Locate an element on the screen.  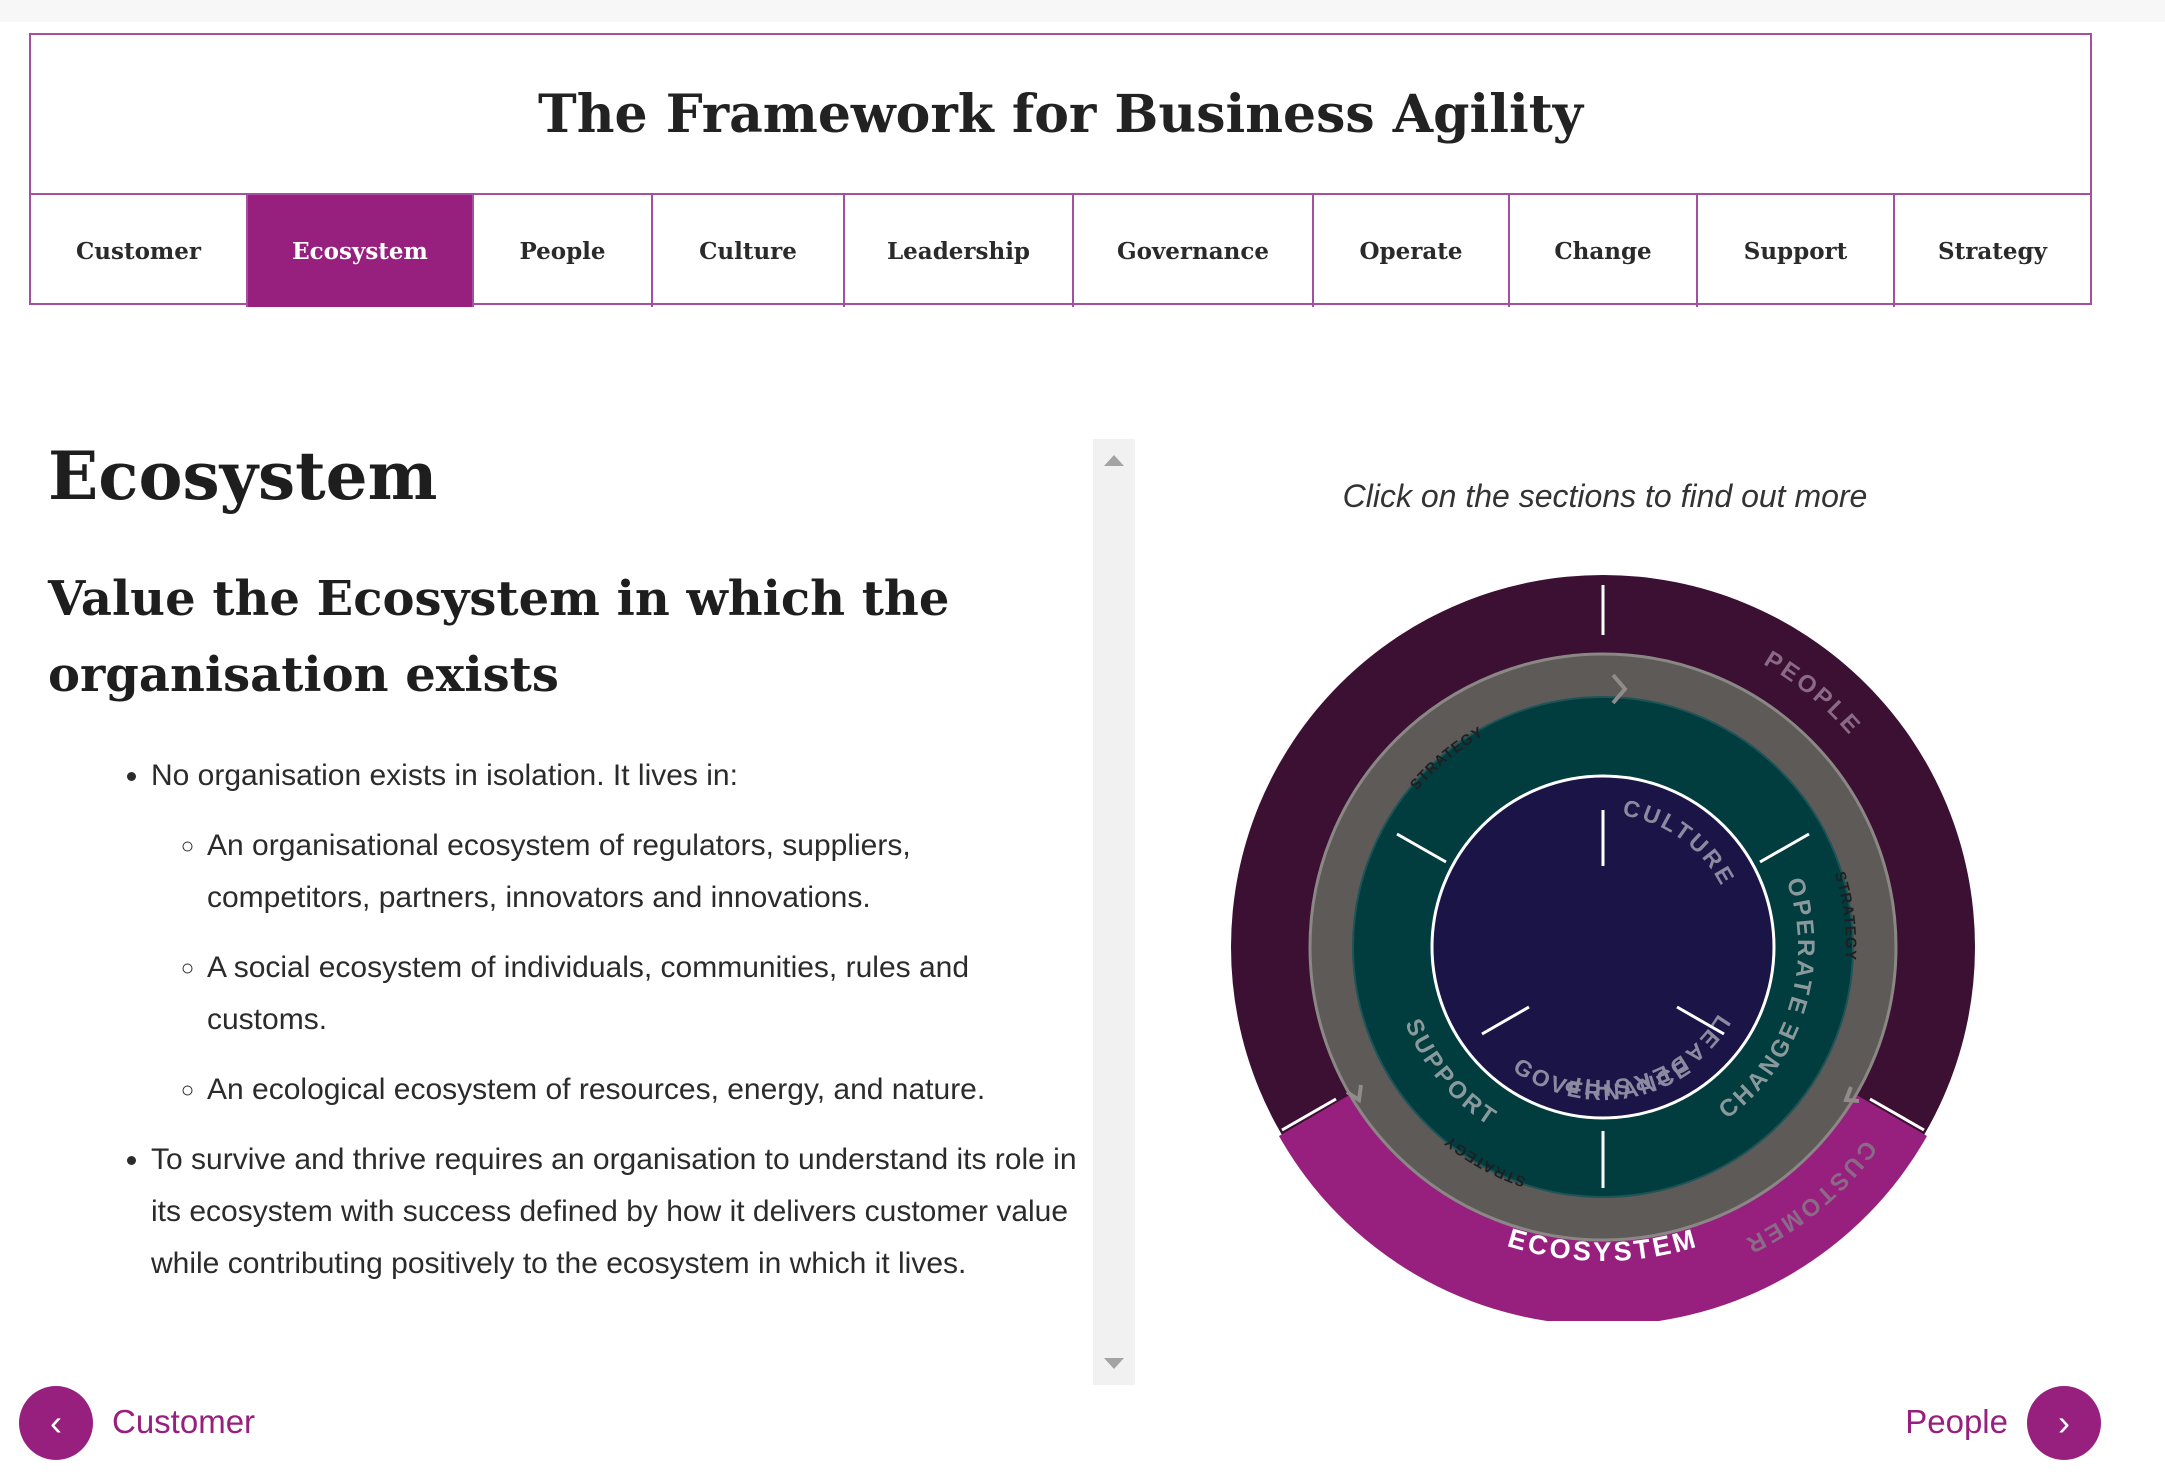
prev-button: ‹ is located at coordinates (56, 1423).